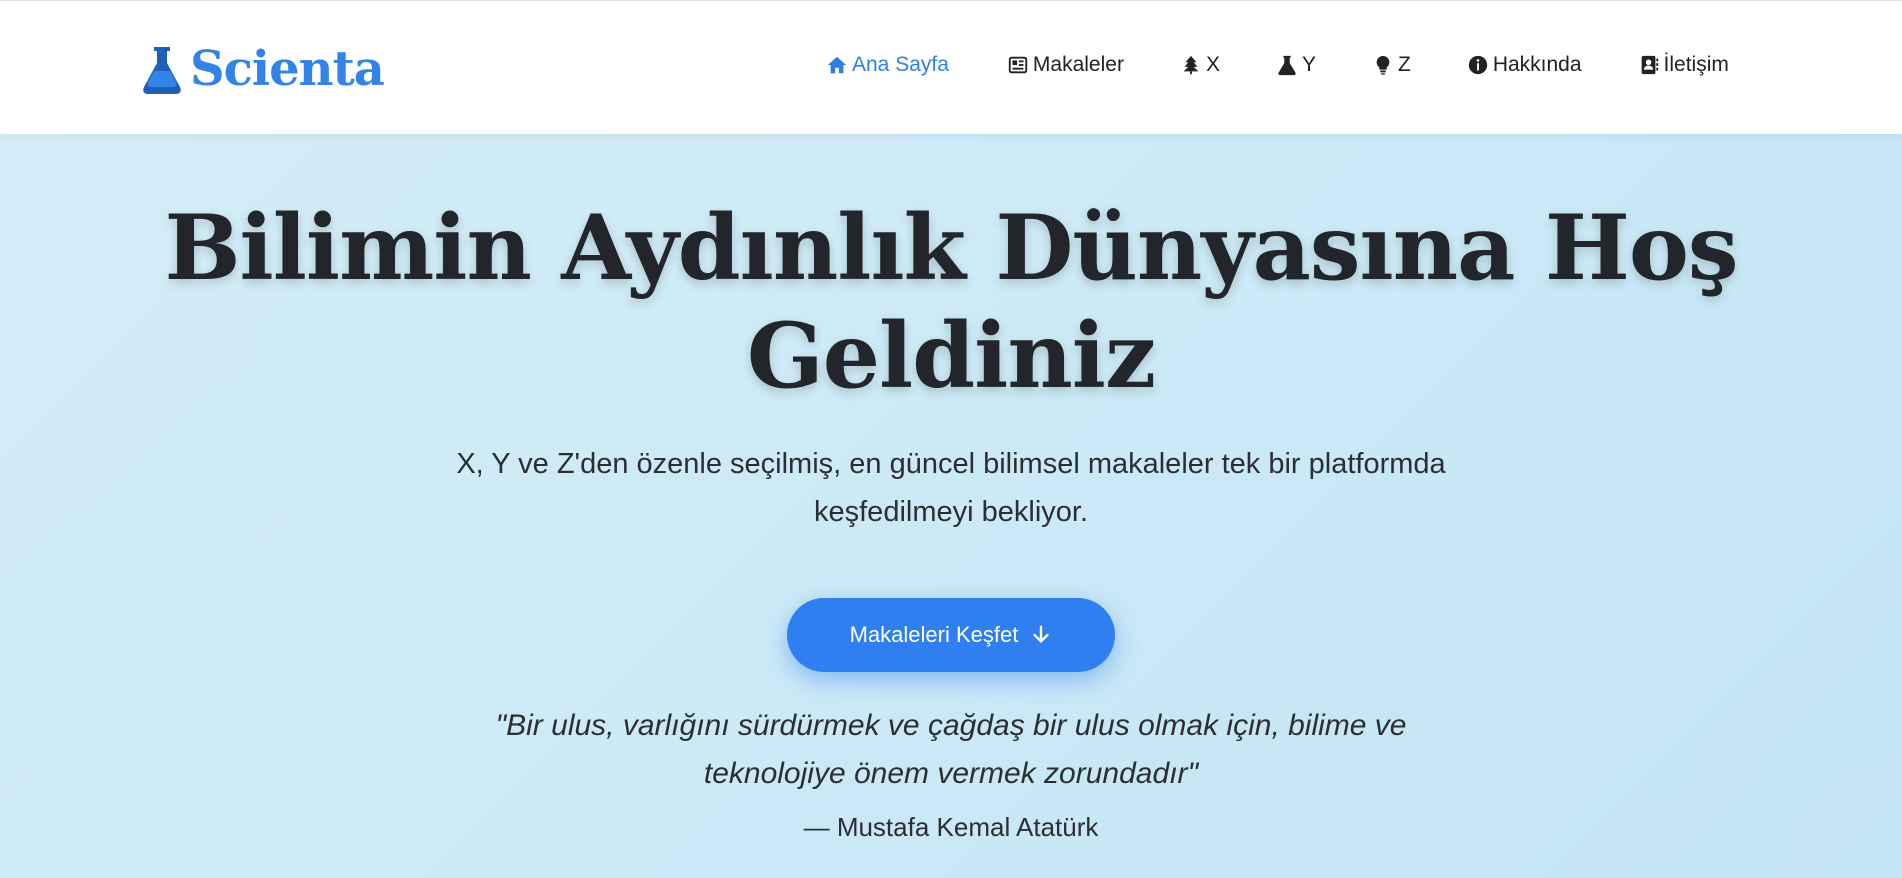  I want to click on nav-item-ana-sayfa: Ana Sayfa, so click(887, 65).